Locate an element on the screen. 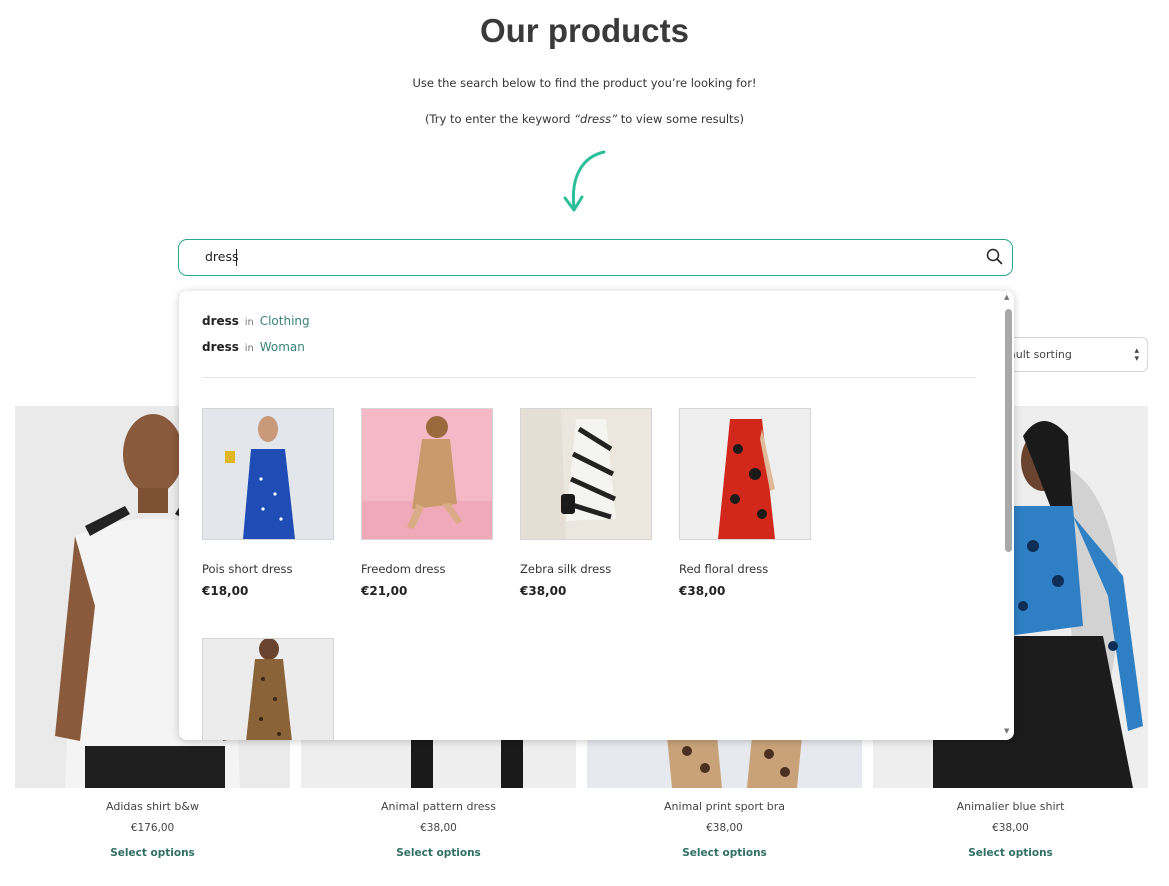 The width and height of the screenshot is (1169, 886). sort-select-value: ault sorting is located at coordinates (1040, 354).